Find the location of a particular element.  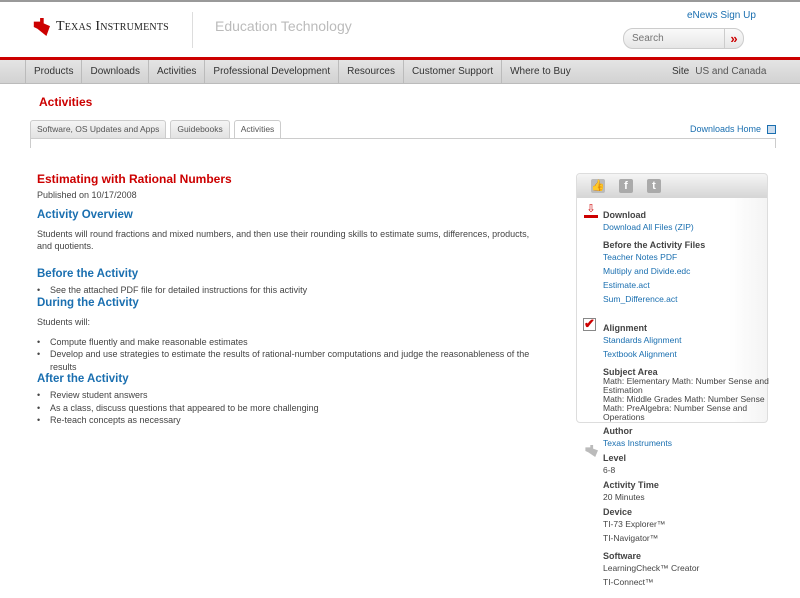

software-heading: Software is located at coordinates (622, 556).